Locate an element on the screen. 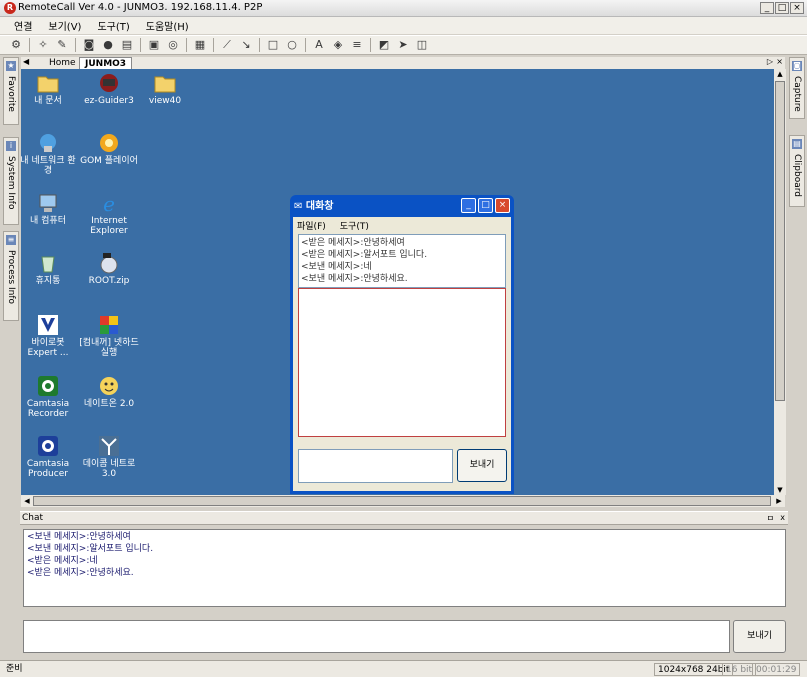  scroll-left-icon: ◀ is located at coordinates (27, 501).